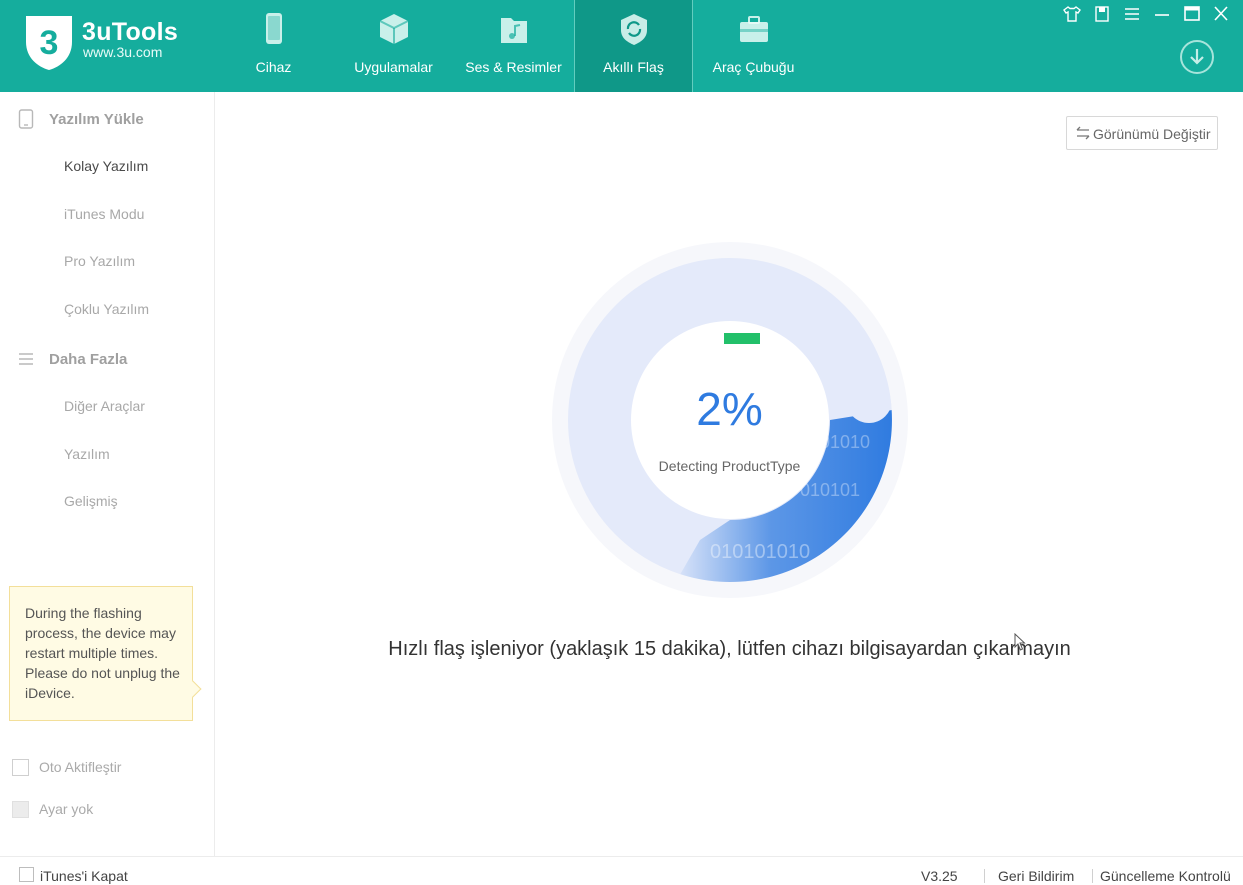 The image size is (1243, 885). I want to click on sidebar-group-yazilim-yukle: Yazılım Yükle, so click(107, 118).